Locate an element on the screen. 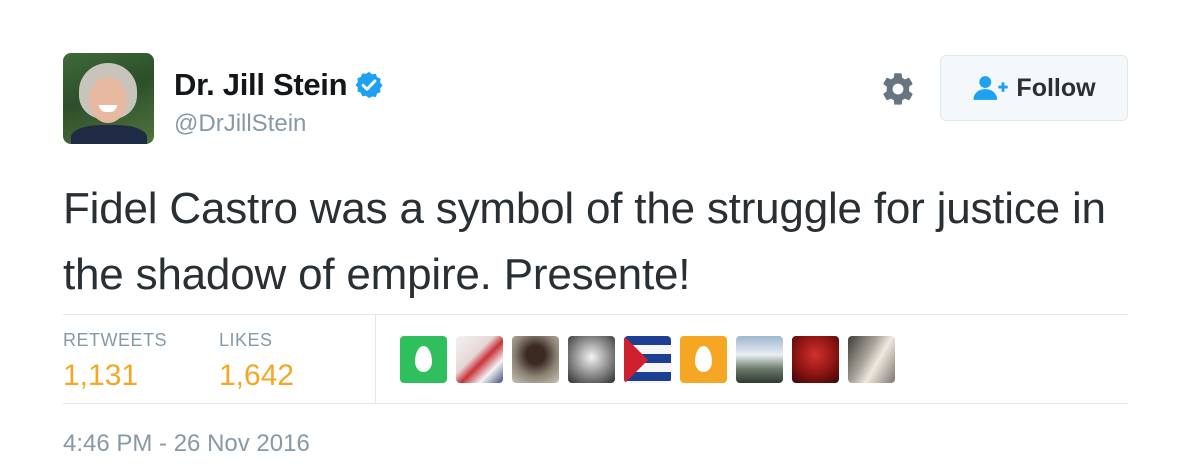 This screenshot has width=1200, height=472. follow-label: Follow is located at coordinates (1056, 87).